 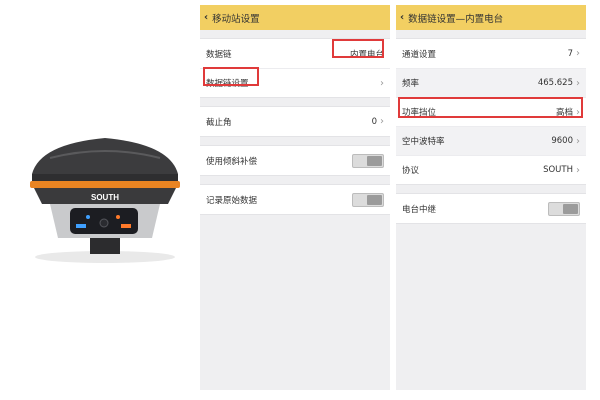 What do you see at coordinates (295, 160) in the screenshot?
I see `tilt-compensation-row: 使用倾斜补偿` at bounding box center [295, 160].